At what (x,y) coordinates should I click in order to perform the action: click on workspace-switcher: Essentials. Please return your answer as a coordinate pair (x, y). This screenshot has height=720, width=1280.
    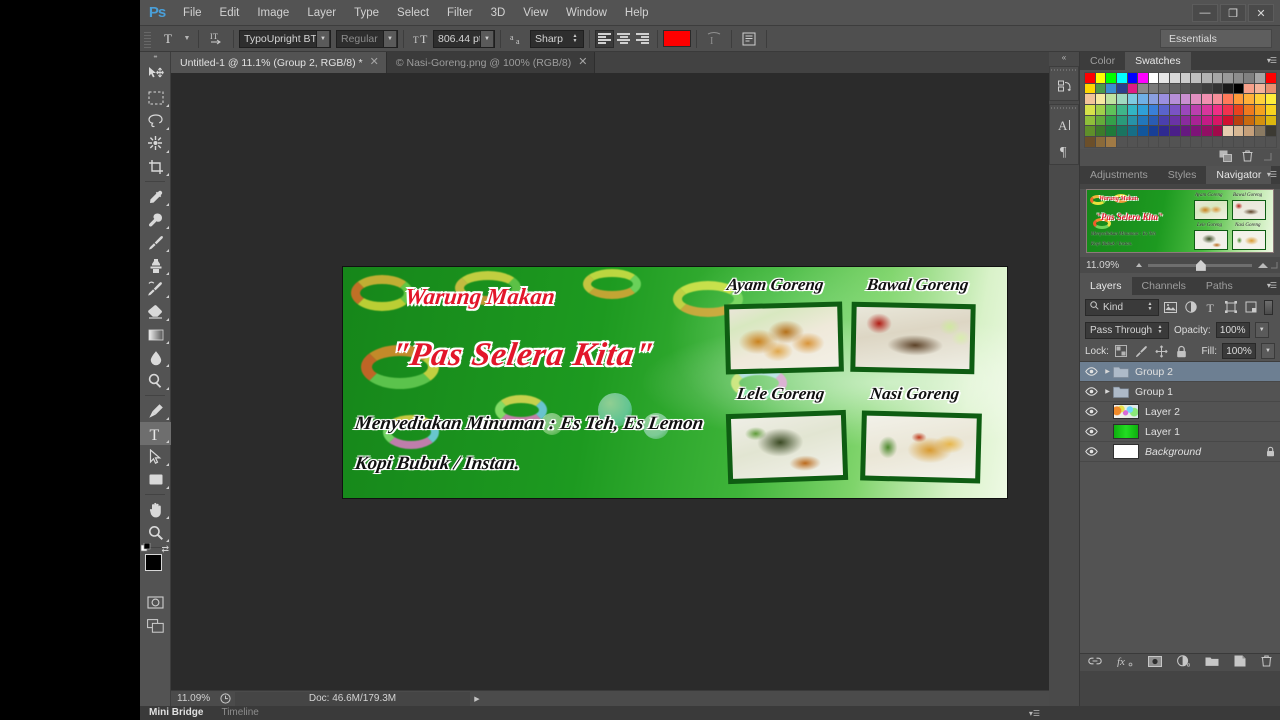
    Looking at the image, I should click on (1216, 38).